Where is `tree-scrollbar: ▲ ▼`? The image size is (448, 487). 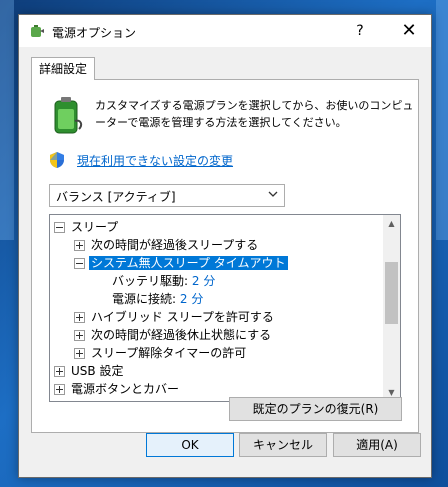
tree-scrollbar: ▲ ▼ is located at coordinates (391, 308).